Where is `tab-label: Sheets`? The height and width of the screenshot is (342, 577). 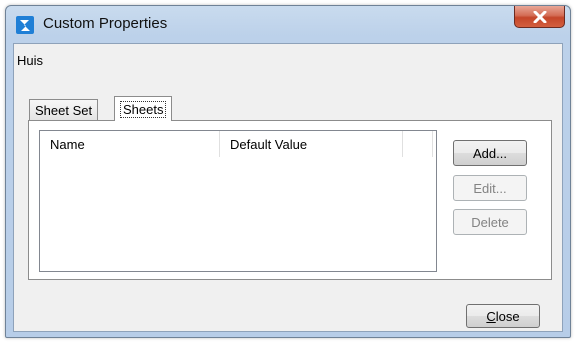
tab-label: Sheets is located at coordinates (143, 109).